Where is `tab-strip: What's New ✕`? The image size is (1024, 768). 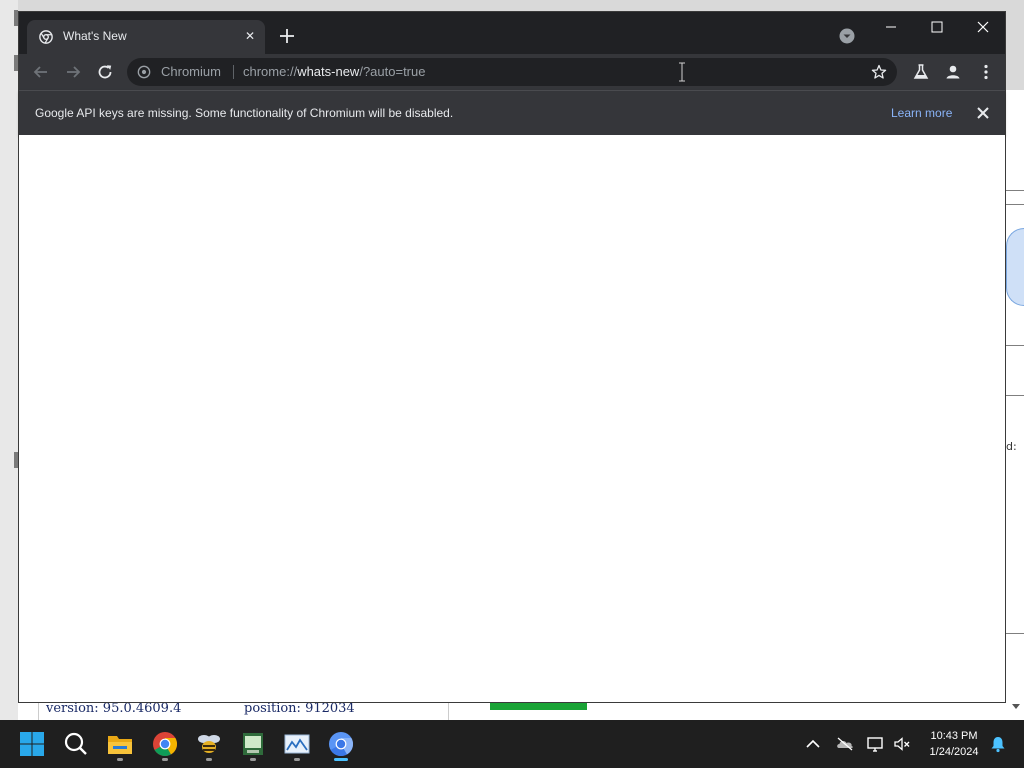
tab-strip: What's New ✕ is located at coordinates (512, 33).